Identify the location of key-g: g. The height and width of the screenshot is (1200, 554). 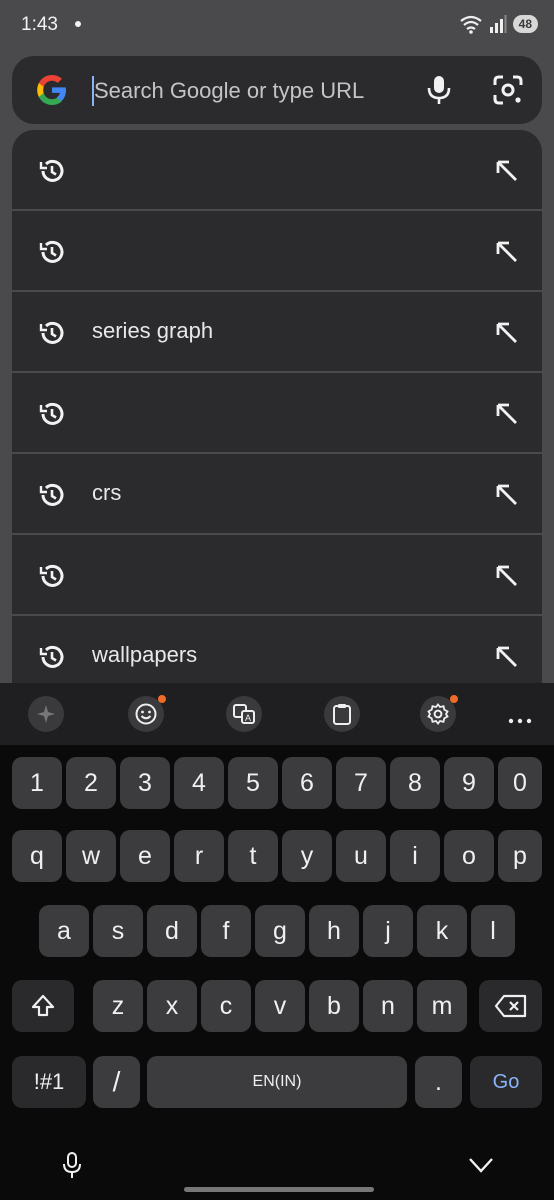
(280, 931).